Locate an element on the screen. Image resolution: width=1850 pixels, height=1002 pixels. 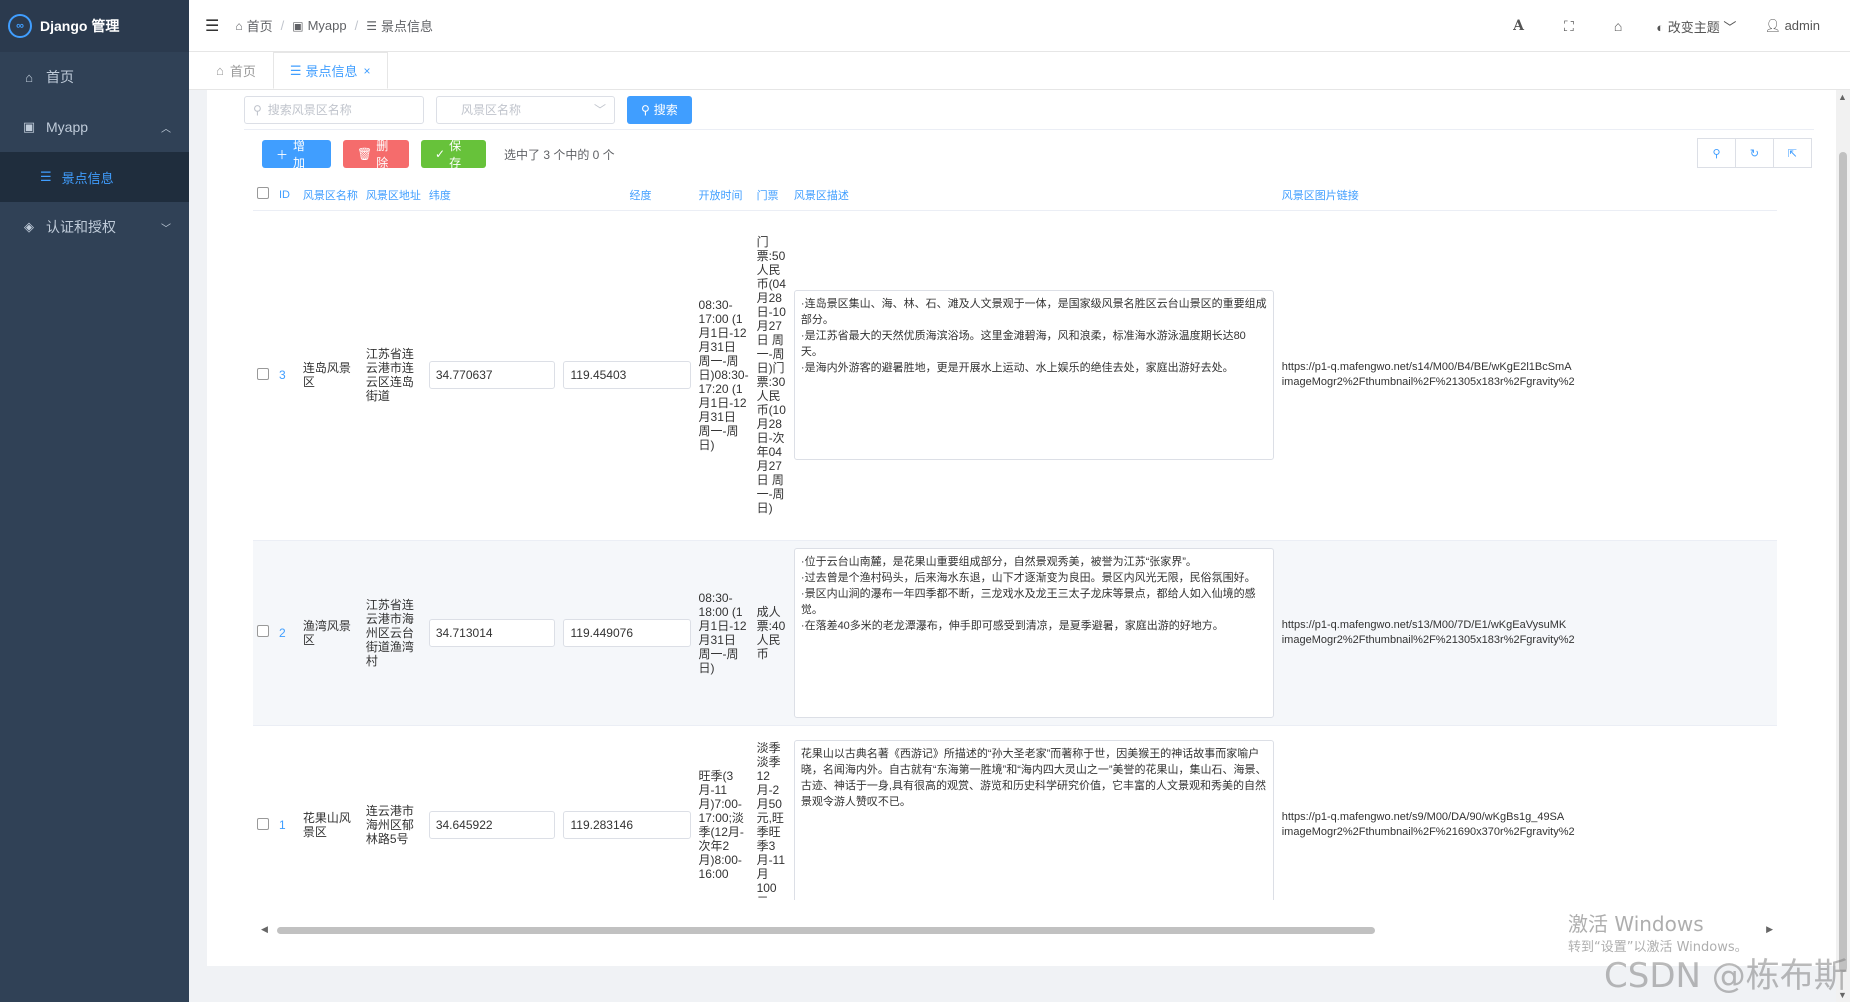
app-logo: ∞ Django 管理 is located at coordinates (94, 26).